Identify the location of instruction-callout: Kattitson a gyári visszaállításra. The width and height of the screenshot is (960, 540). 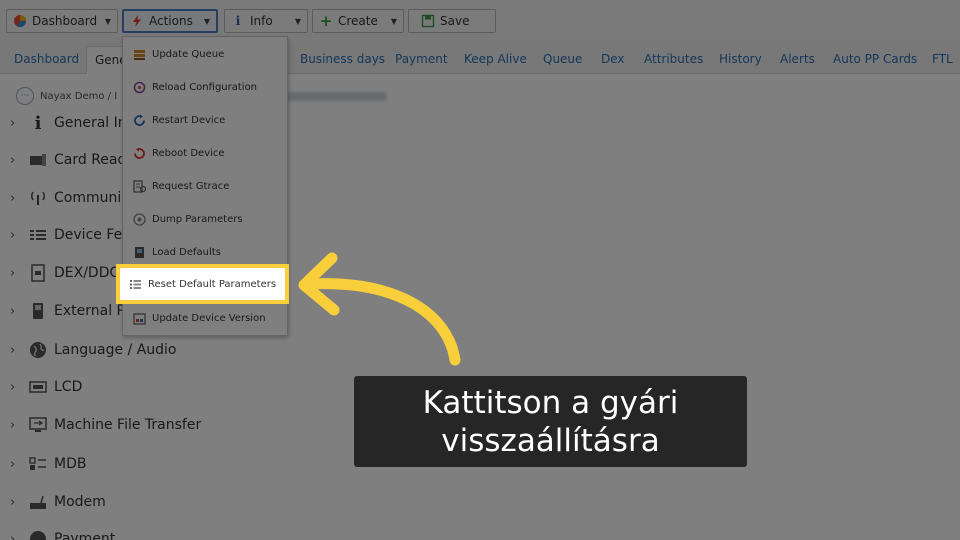
(550, 421).